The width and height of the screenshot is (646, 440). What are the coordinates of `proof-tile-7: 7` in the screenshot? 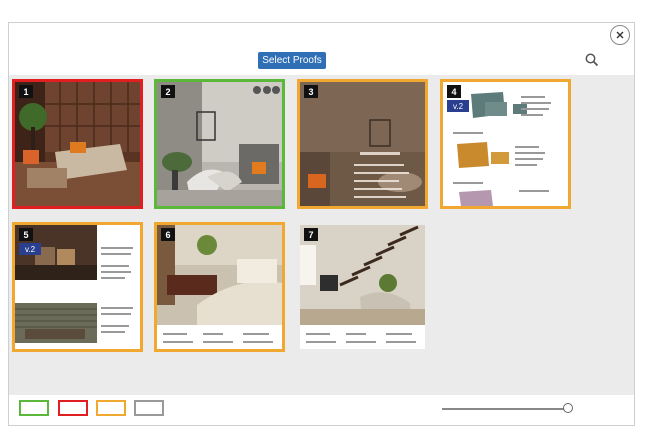 It's located at (362, 287).